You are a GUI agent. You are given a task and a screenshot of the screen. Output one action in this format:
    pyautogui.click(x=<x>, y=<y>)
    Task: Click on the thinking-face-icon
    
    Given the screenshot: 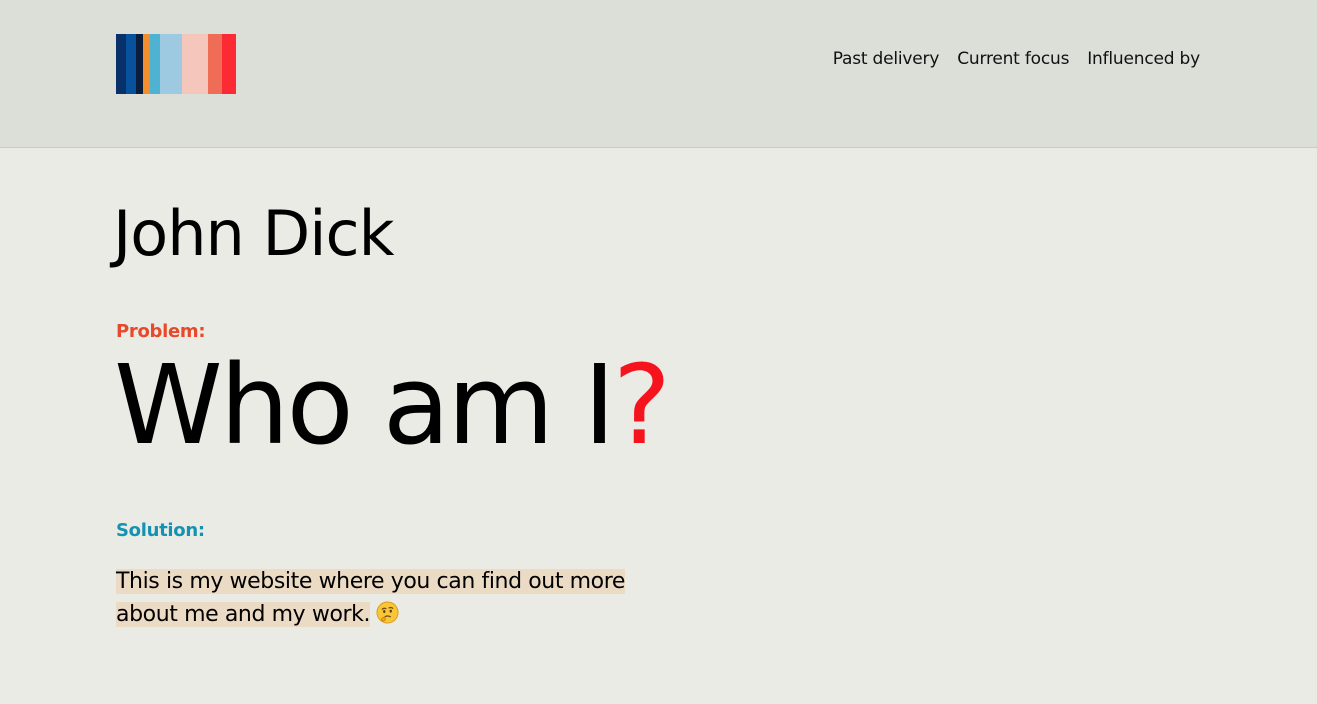 What is the action you would take?
    pyautogui.click(x=387, y=612)
    